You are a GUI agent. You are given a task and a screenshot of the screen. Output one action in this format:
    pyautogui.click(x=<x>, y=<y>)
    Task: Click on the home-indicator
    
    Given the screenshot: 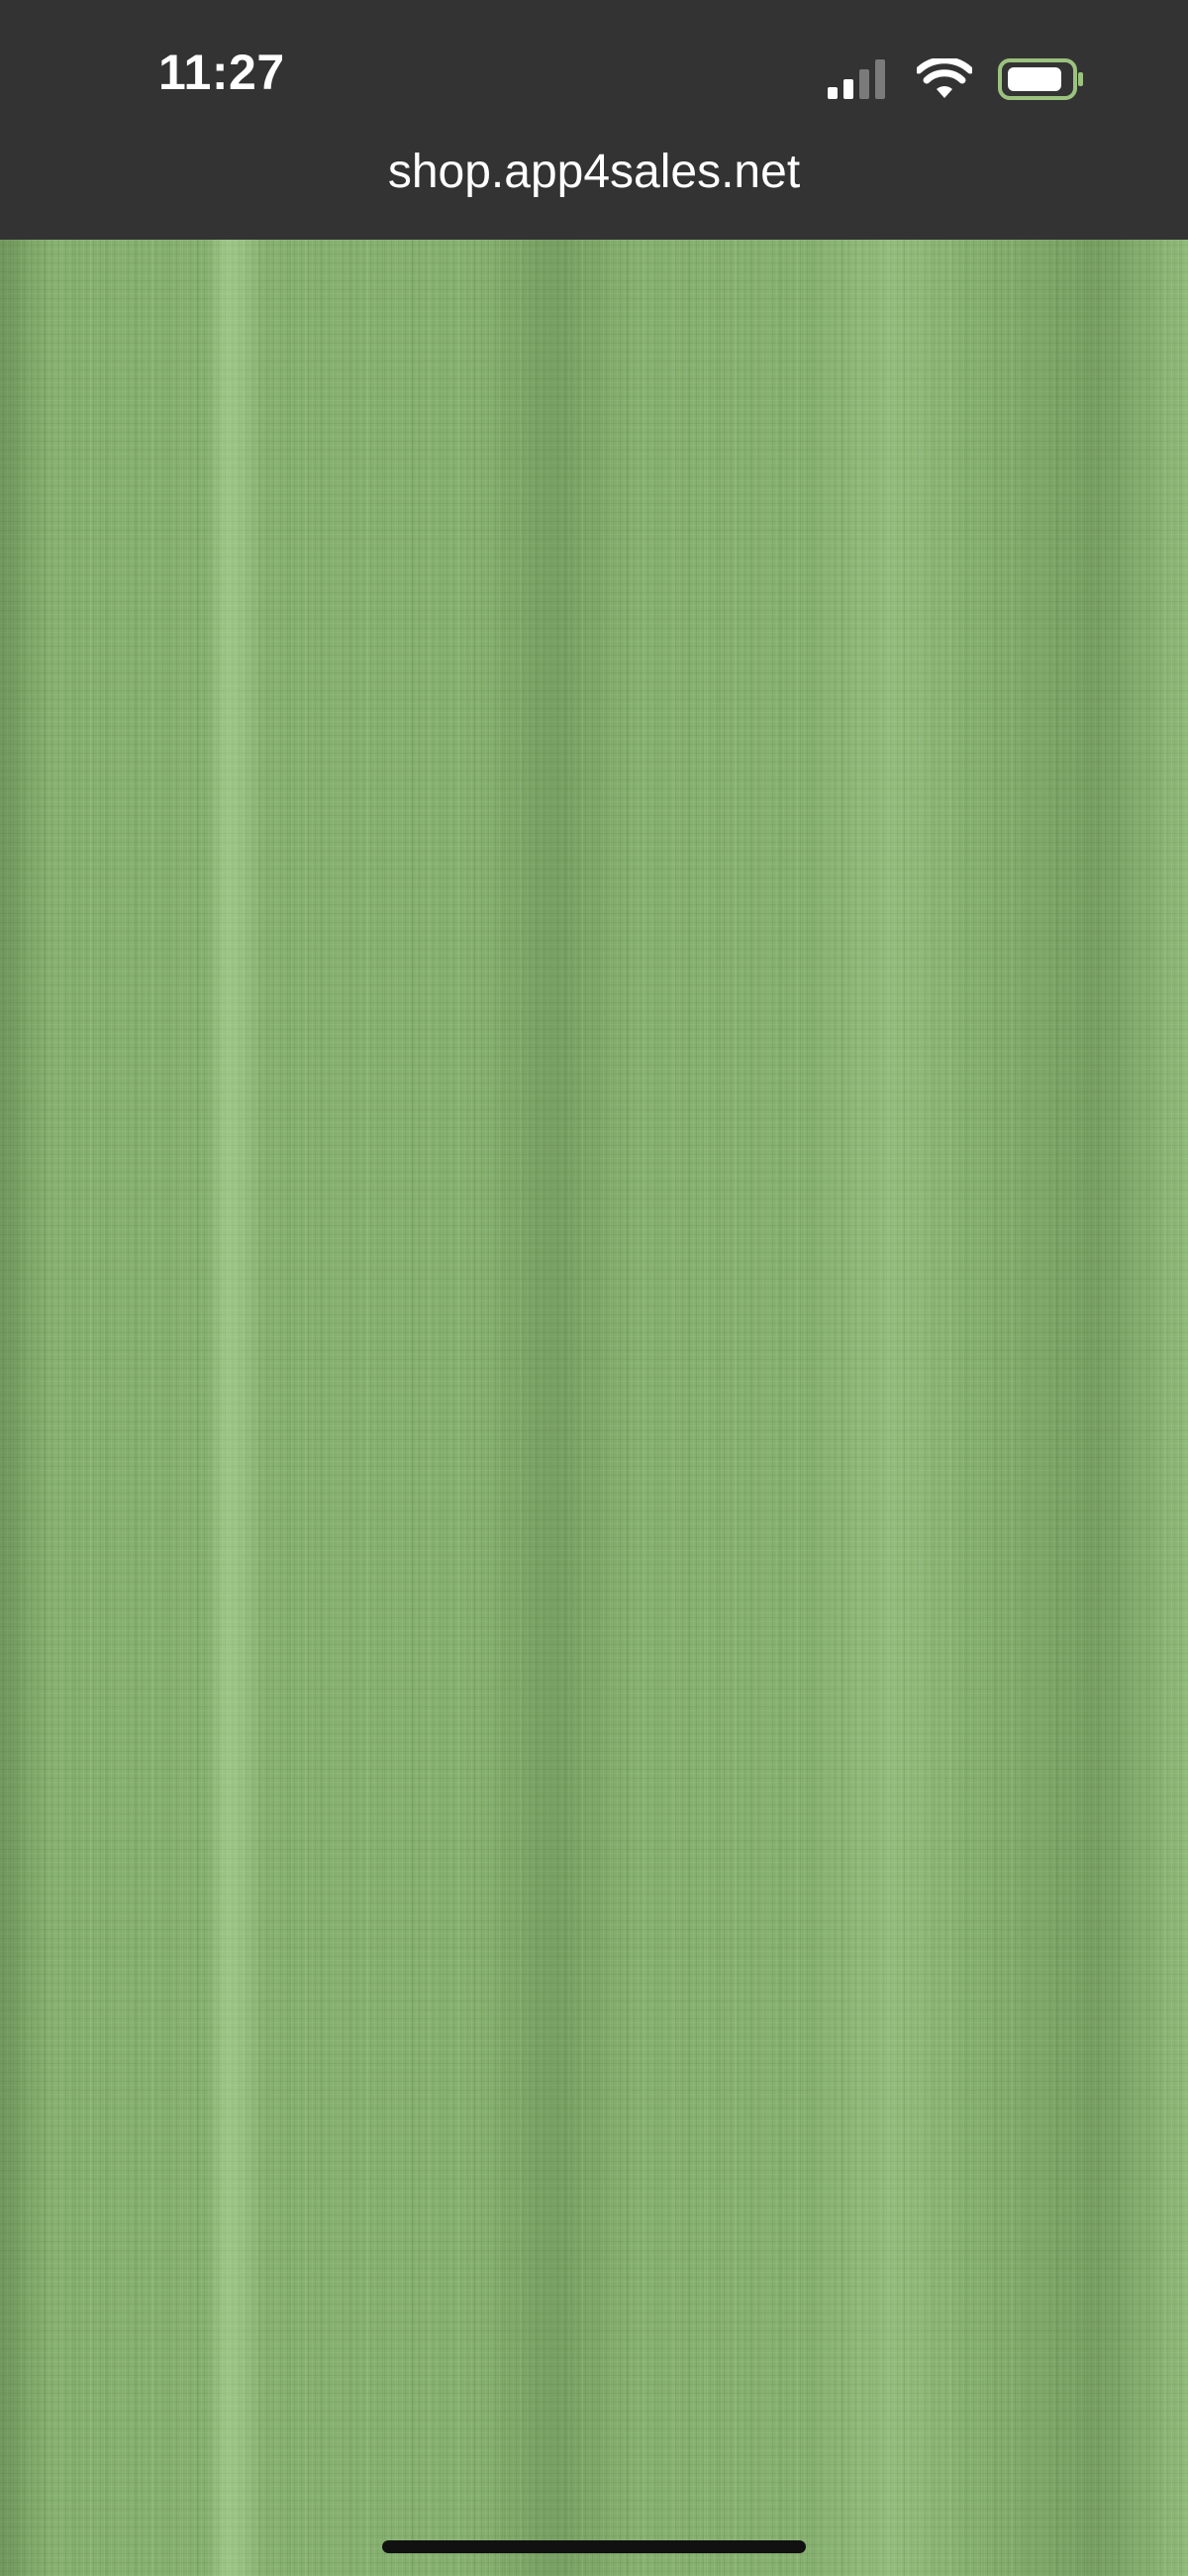 What is the action you would take?
    pyautogui.click(x=594, y=2546)
    